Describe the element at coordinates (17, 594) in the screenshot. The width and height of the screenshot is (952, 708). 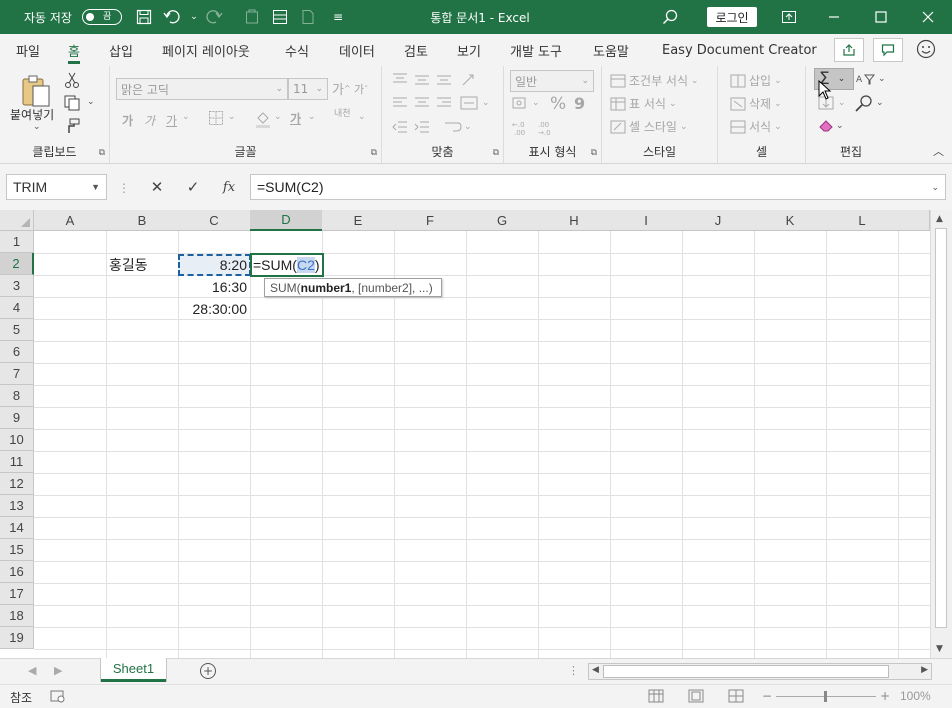
I see `row-header-17: 17` at that location.